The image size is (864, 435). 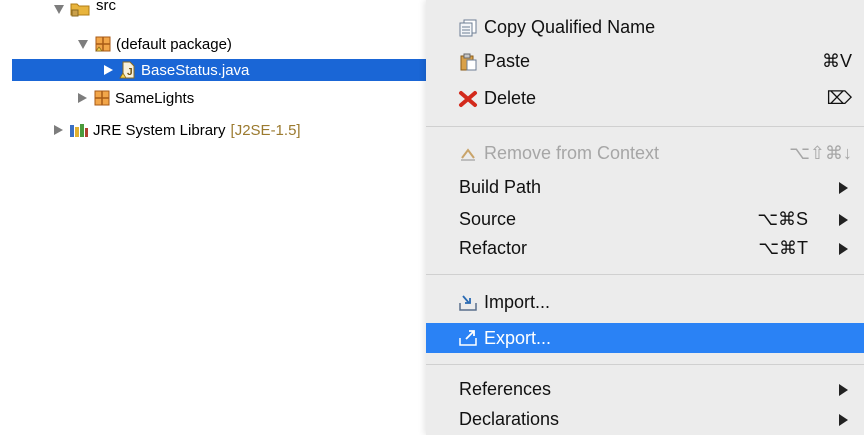 I want to click on remove-context-icon, so click(x=468, y=154).